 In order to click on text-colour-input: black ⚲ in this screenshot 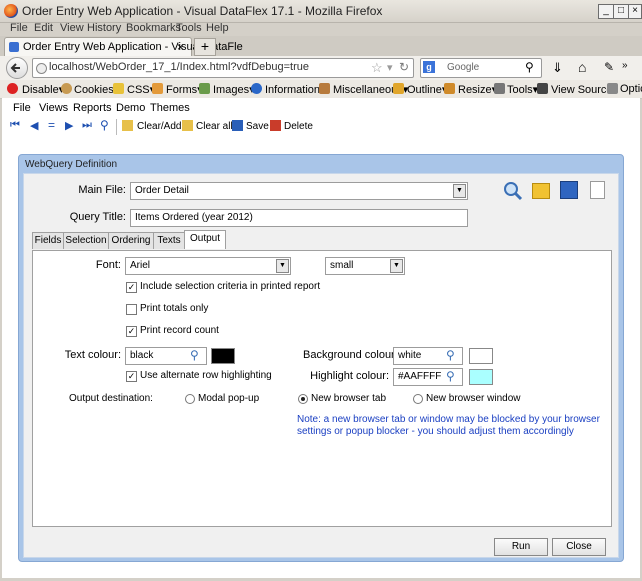, I will do `click(166, 356)`.